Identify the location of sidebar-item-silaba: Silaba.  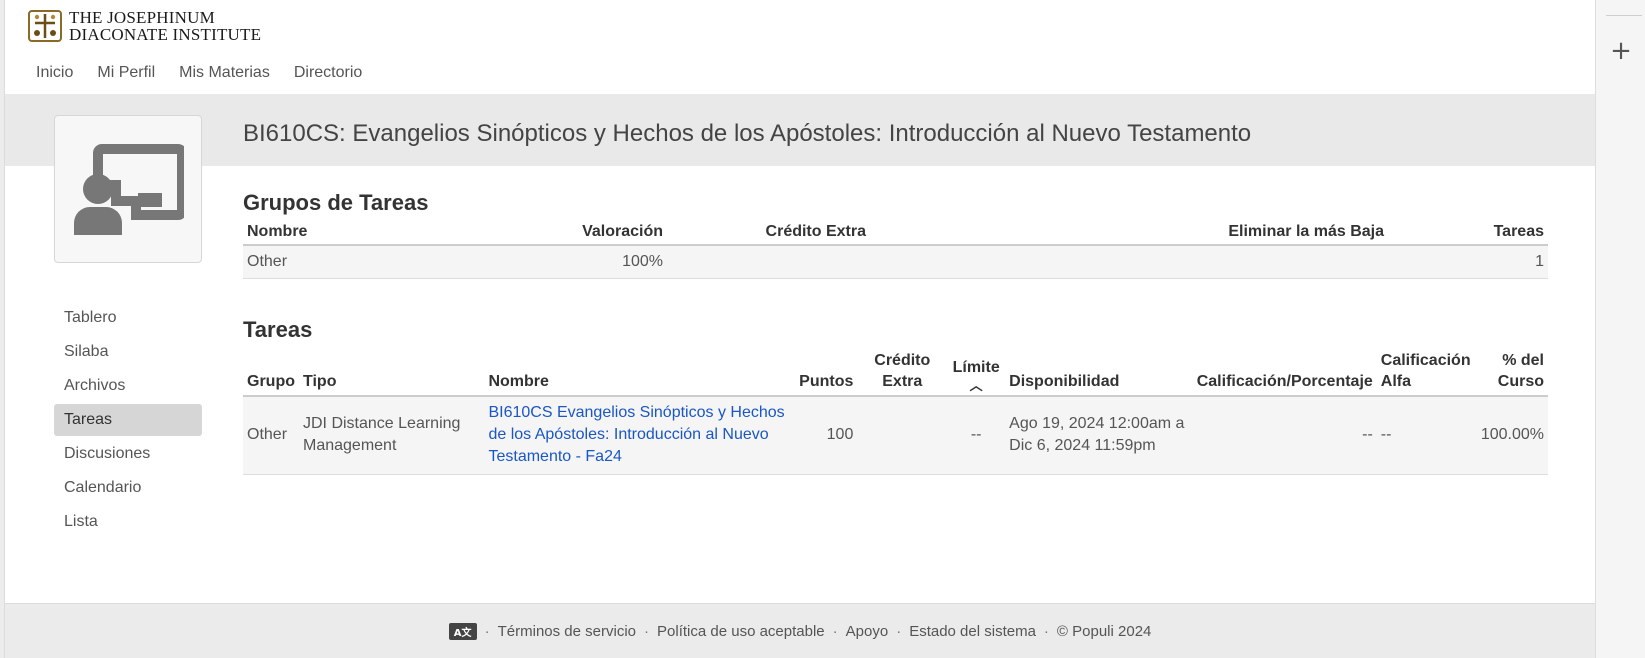
(128, 352).